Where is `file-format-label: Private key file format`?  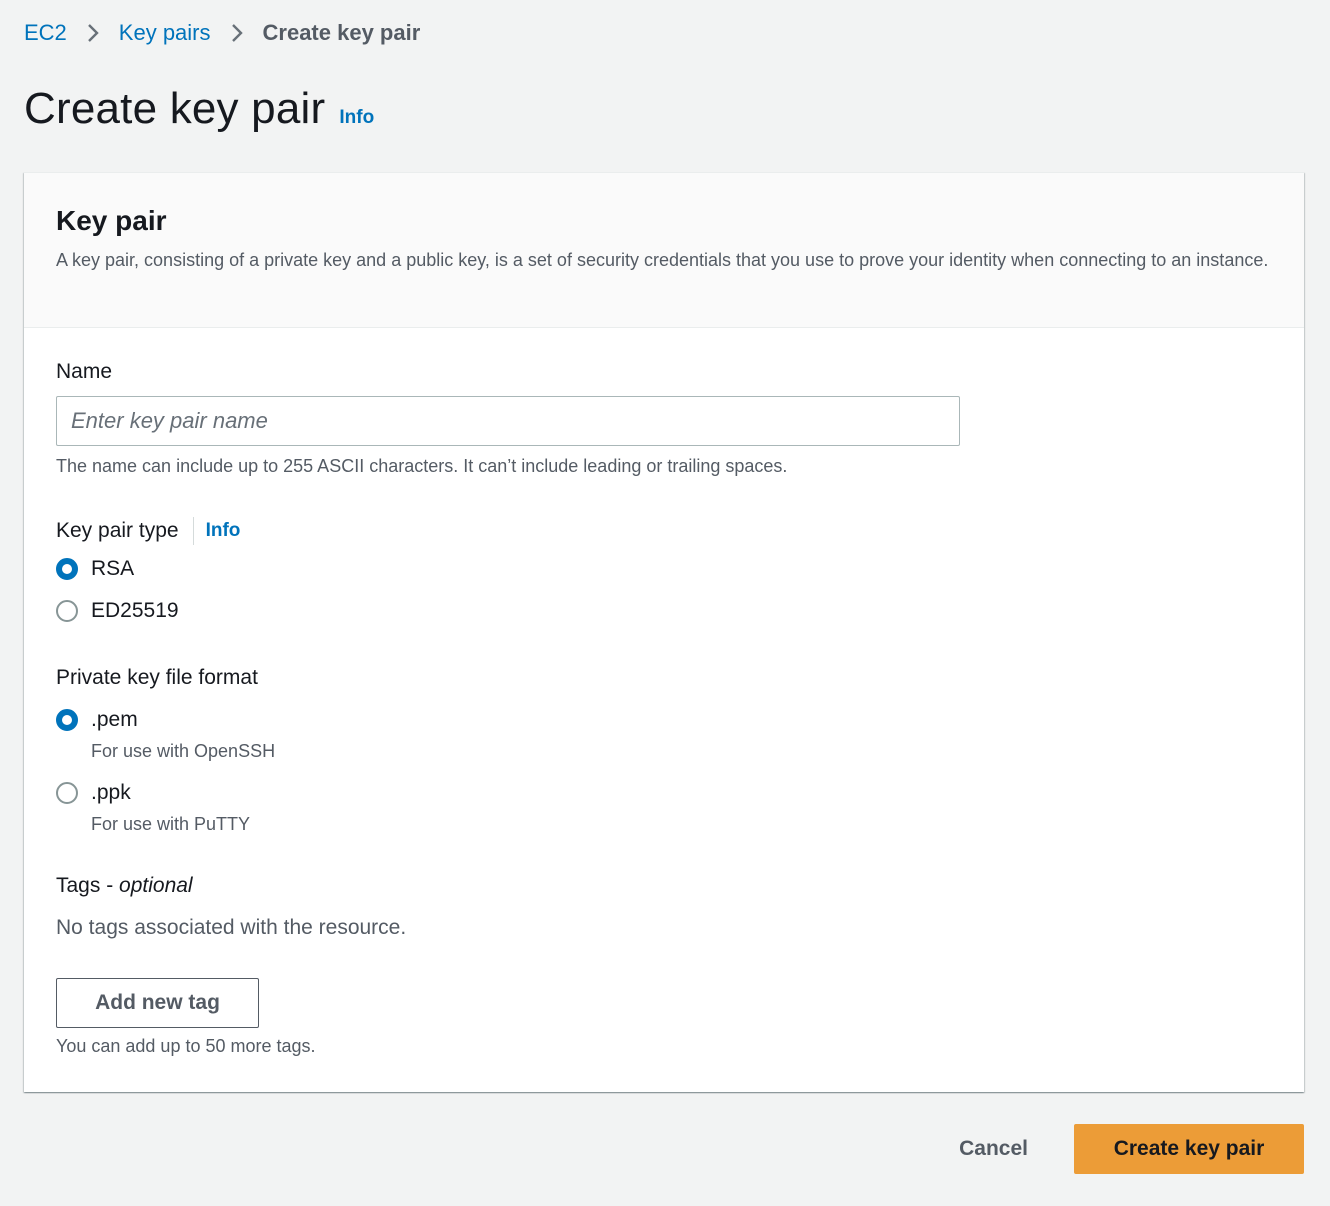 file-format-label: Private key file format is located at coordinates (157, 677).